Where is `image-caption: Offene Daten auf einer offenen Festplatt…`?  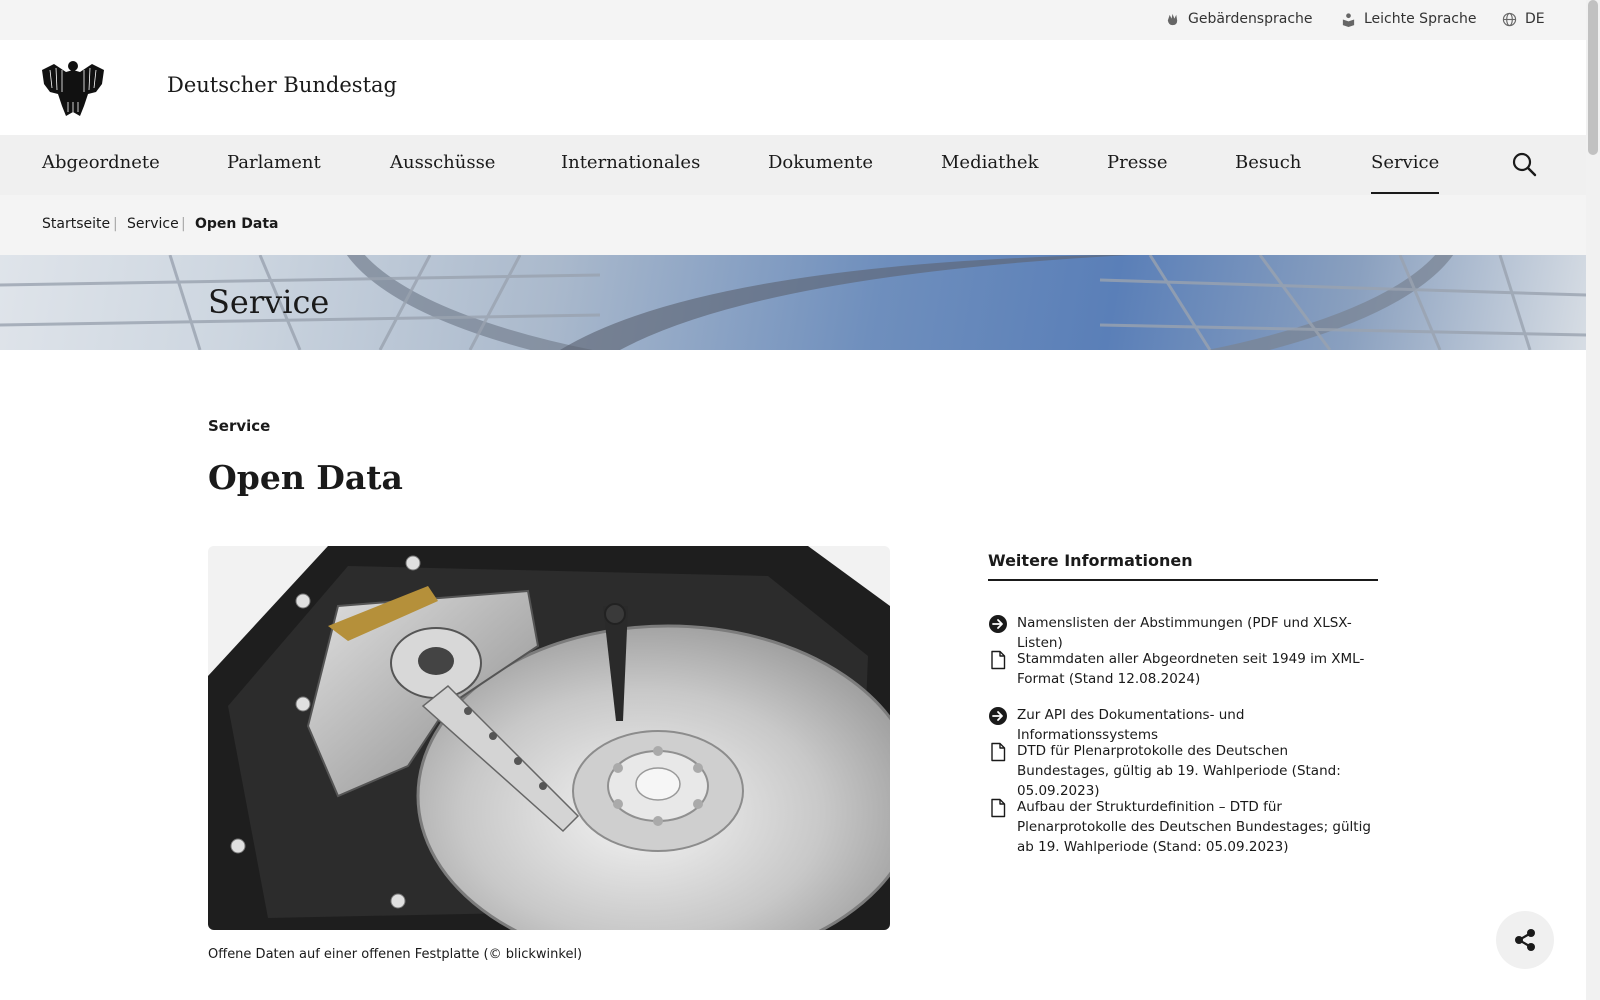
image-caption: Offene Daten auf einer offenen Festplatt… is located at coordinates (395, 954).